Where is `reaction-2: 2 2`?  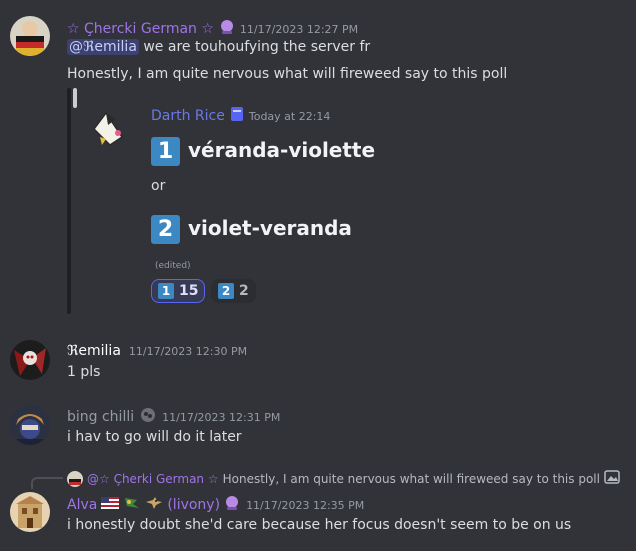 reaction-2: 2 2 is located at coordinates (233, 291).